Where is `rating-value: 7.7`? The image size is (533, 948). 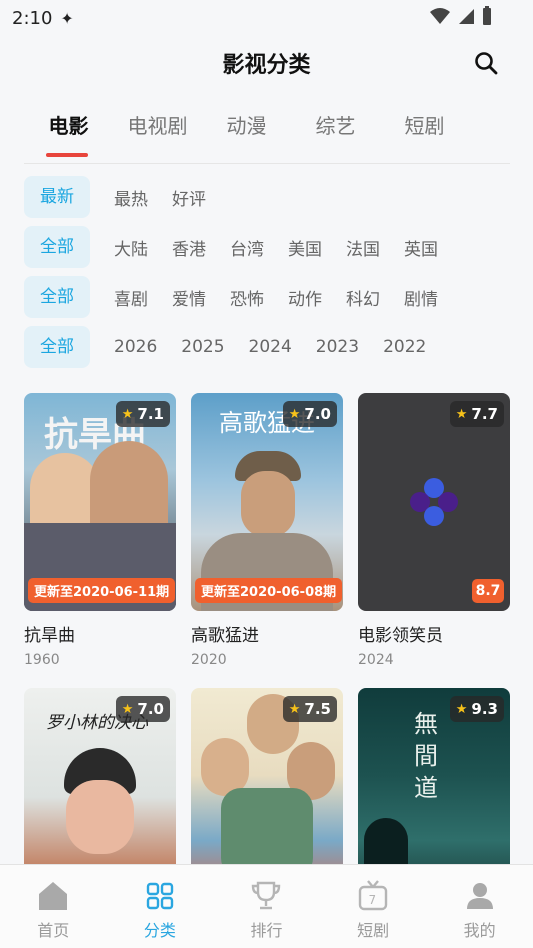 rating-value: 7.7 is located at coordinates (484, 414).